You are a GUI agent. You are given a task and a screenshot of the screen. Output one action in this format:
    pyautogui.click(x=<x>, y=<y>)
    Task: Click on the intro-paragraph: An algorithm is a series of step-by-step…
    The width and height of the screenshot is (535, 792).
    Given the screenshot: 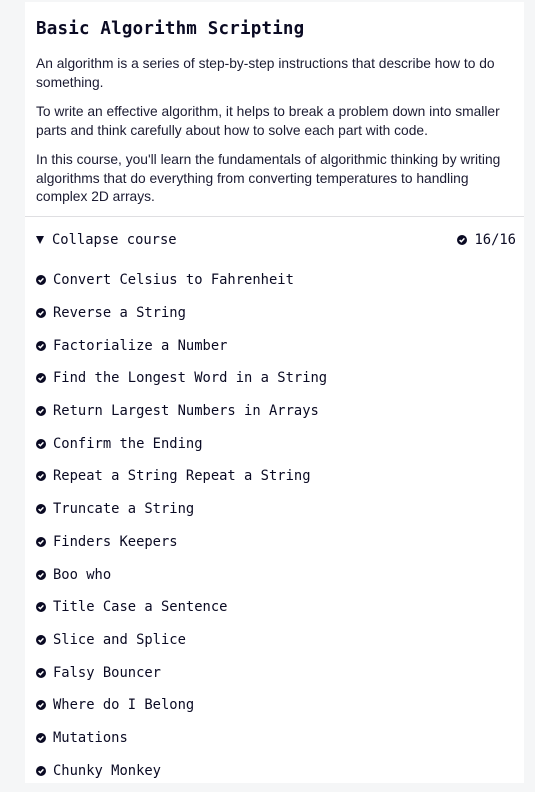 What is the action you would take?
    pyautogui.click(x=265, y=73)
    